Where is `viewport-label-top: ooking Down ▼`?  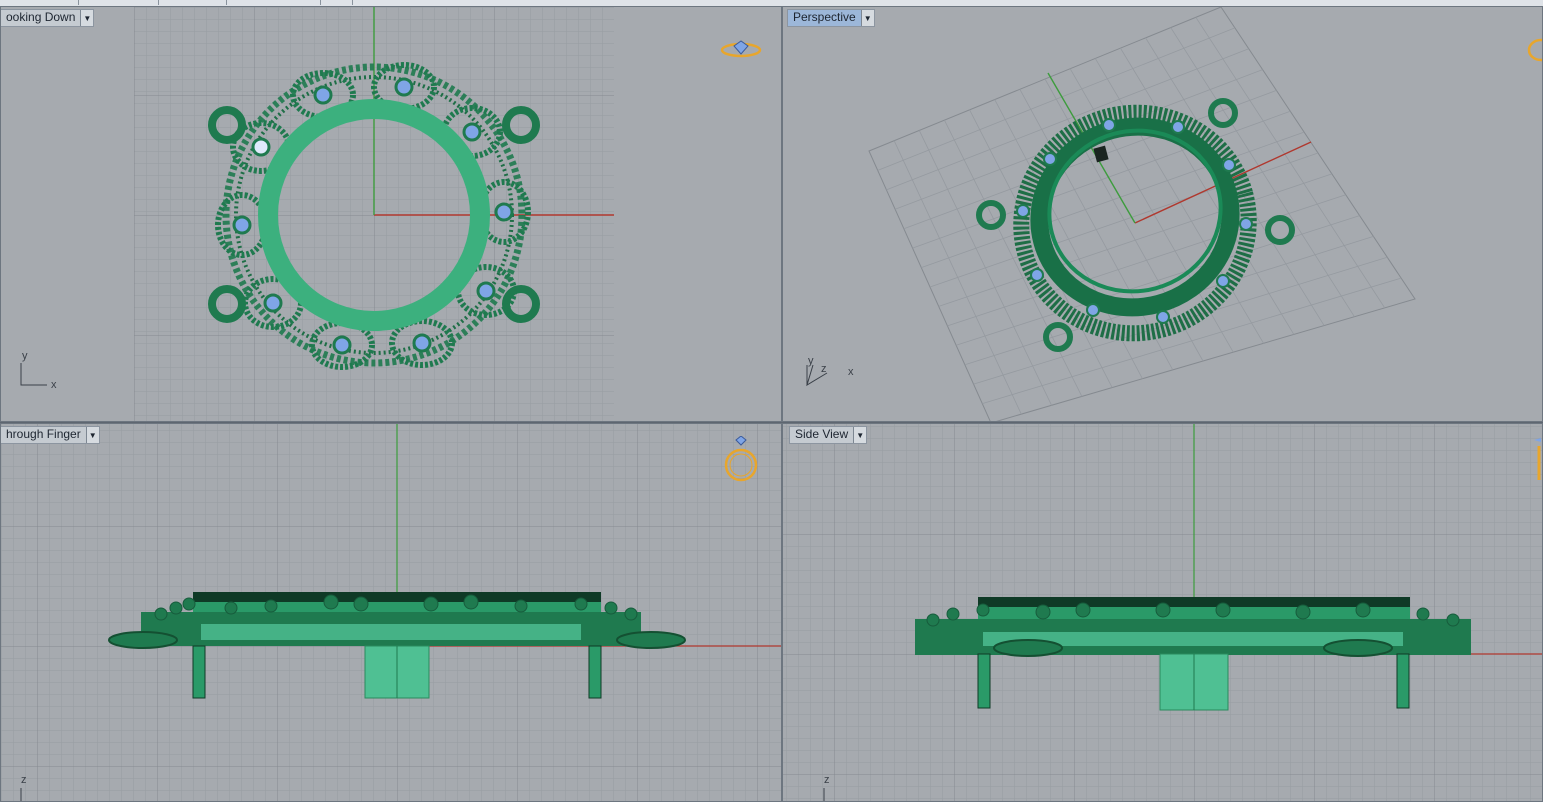
viewport-label-top: ooking Down ▼ is located at coordinates (48, 18).